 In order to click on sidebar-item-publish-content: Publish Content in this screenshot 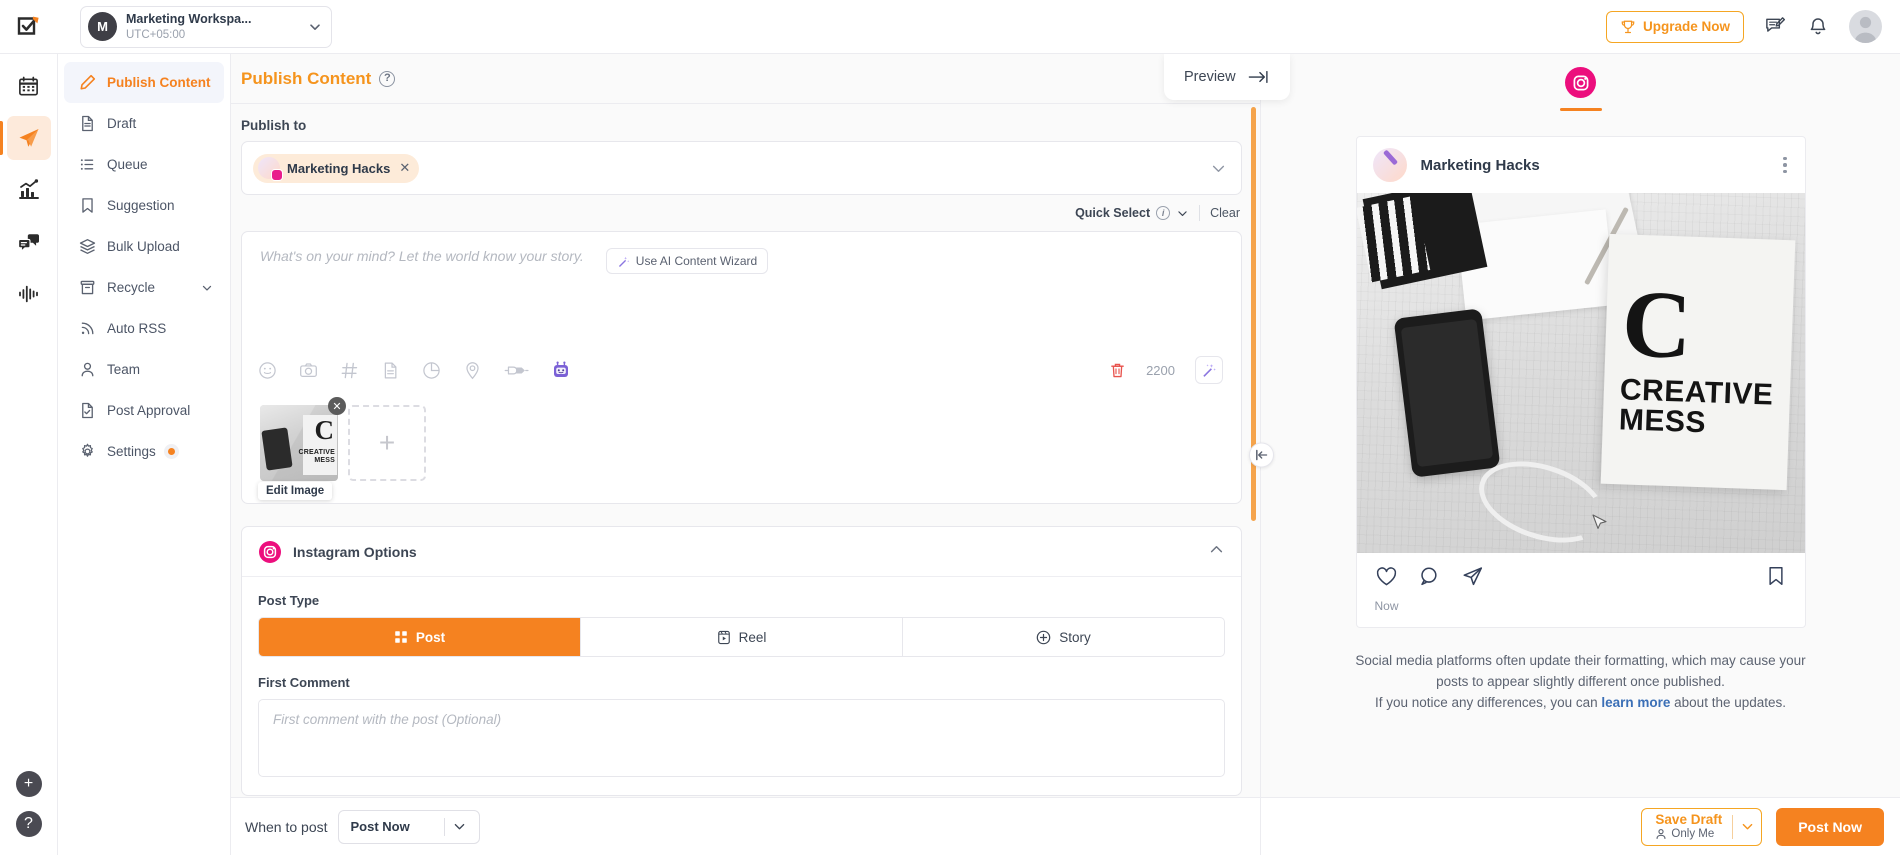, I will do `click(144, 82)`.